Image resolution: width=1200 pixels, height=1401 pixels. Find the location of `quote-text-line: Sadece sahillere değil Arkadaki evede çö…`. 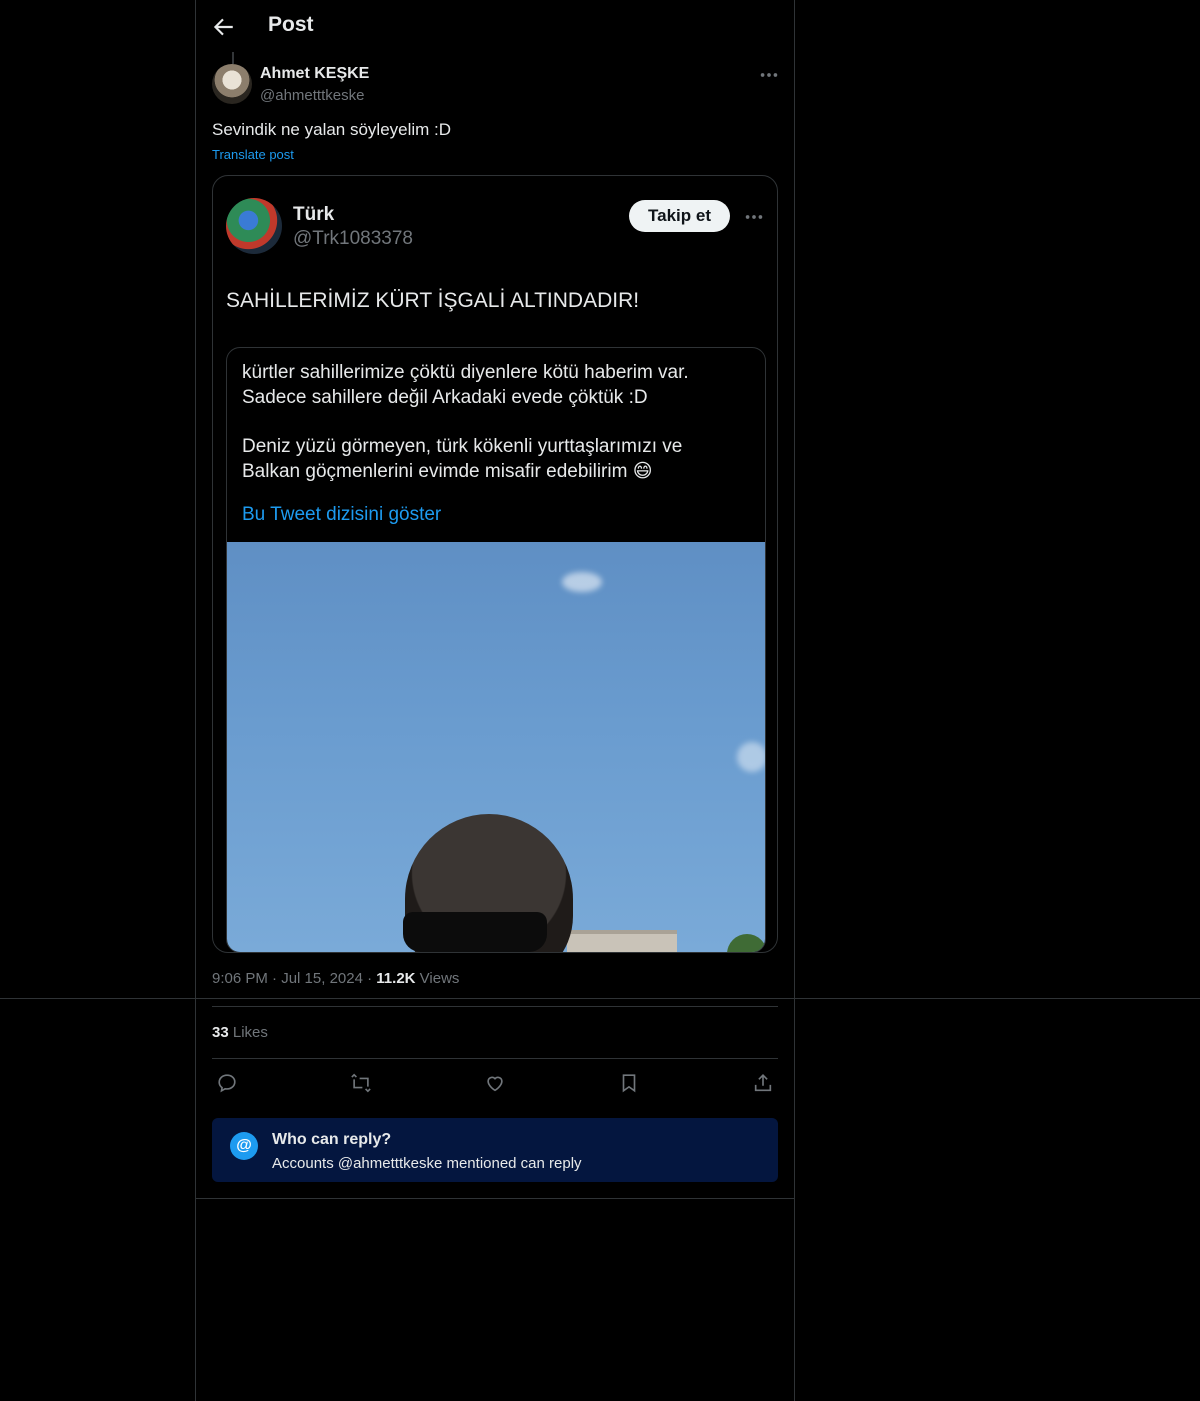

quote-text-line: Sadece sahillere değil Arkadaki evede çö… is located at coordinates (445, 397).